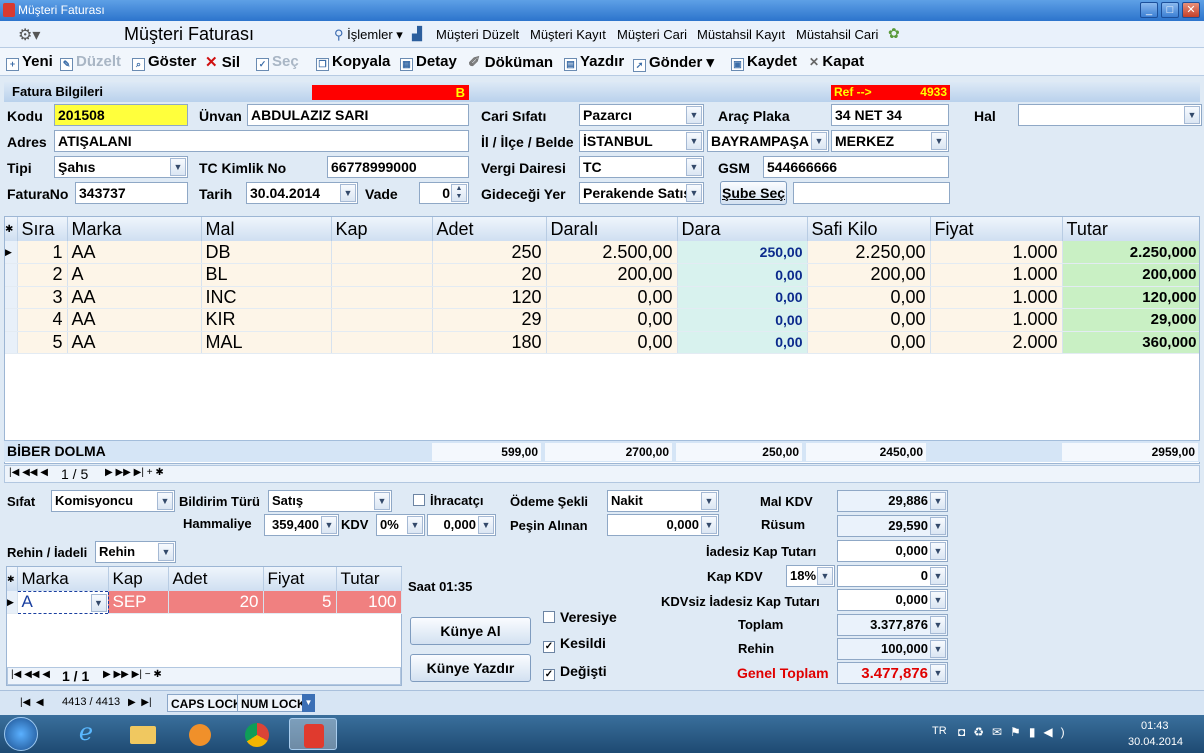 The width and height of the screenshot is (1204, 753). I want to click on gear-icon: ⚙▾, so click(29, 35).